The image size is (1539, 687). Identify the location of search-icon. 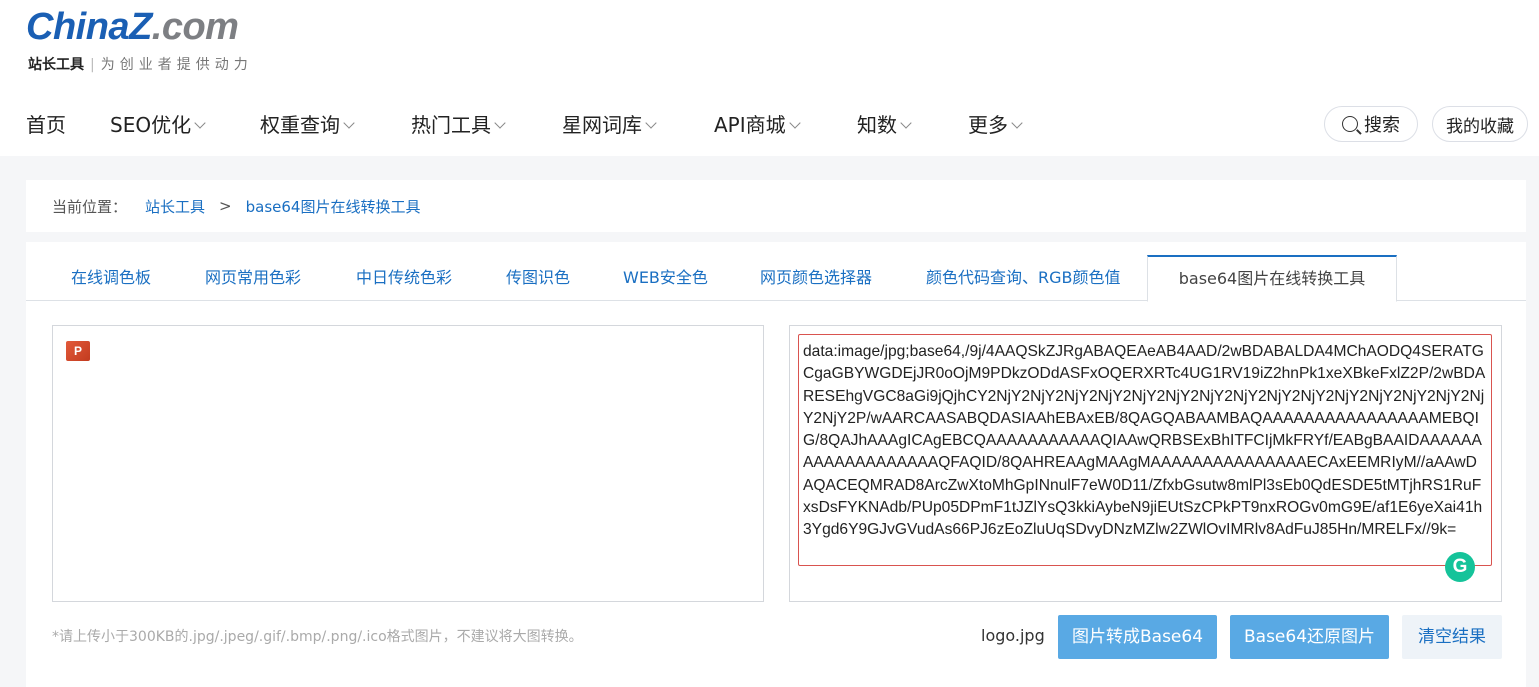
(1350, 124).